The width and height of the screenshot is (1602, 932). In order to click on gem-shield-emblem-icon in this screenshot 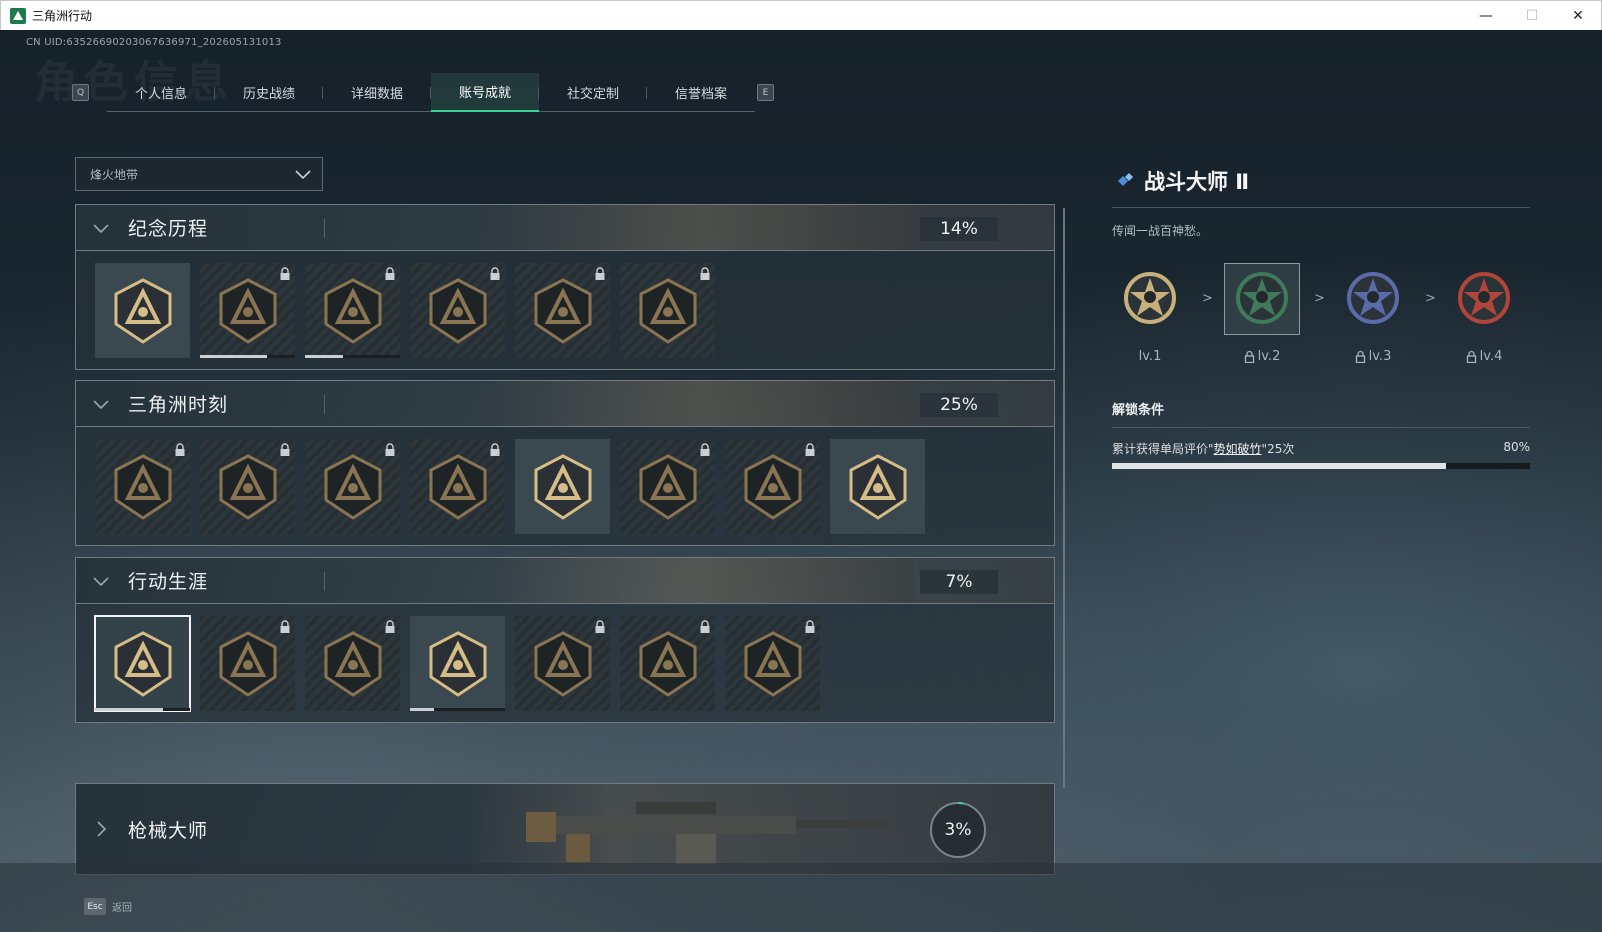, I will do `click(457, 663)`.